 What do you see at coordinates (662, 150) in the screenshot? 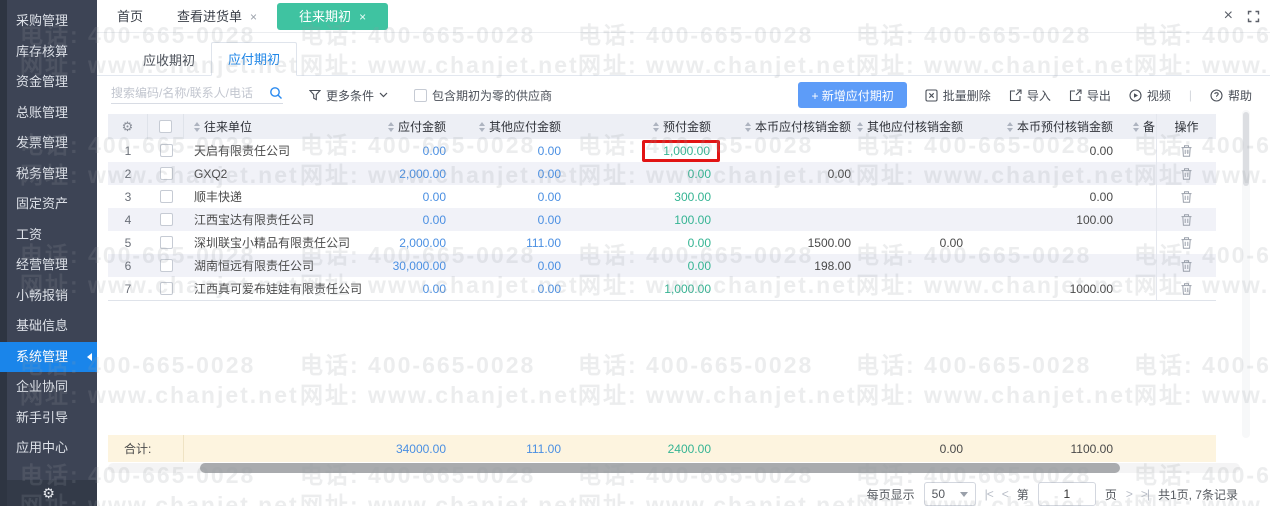
I see `table-row: 1 天启有限责任公司 0.00 0.00 1,000.00 0.00` at bounding box center [662, 150].